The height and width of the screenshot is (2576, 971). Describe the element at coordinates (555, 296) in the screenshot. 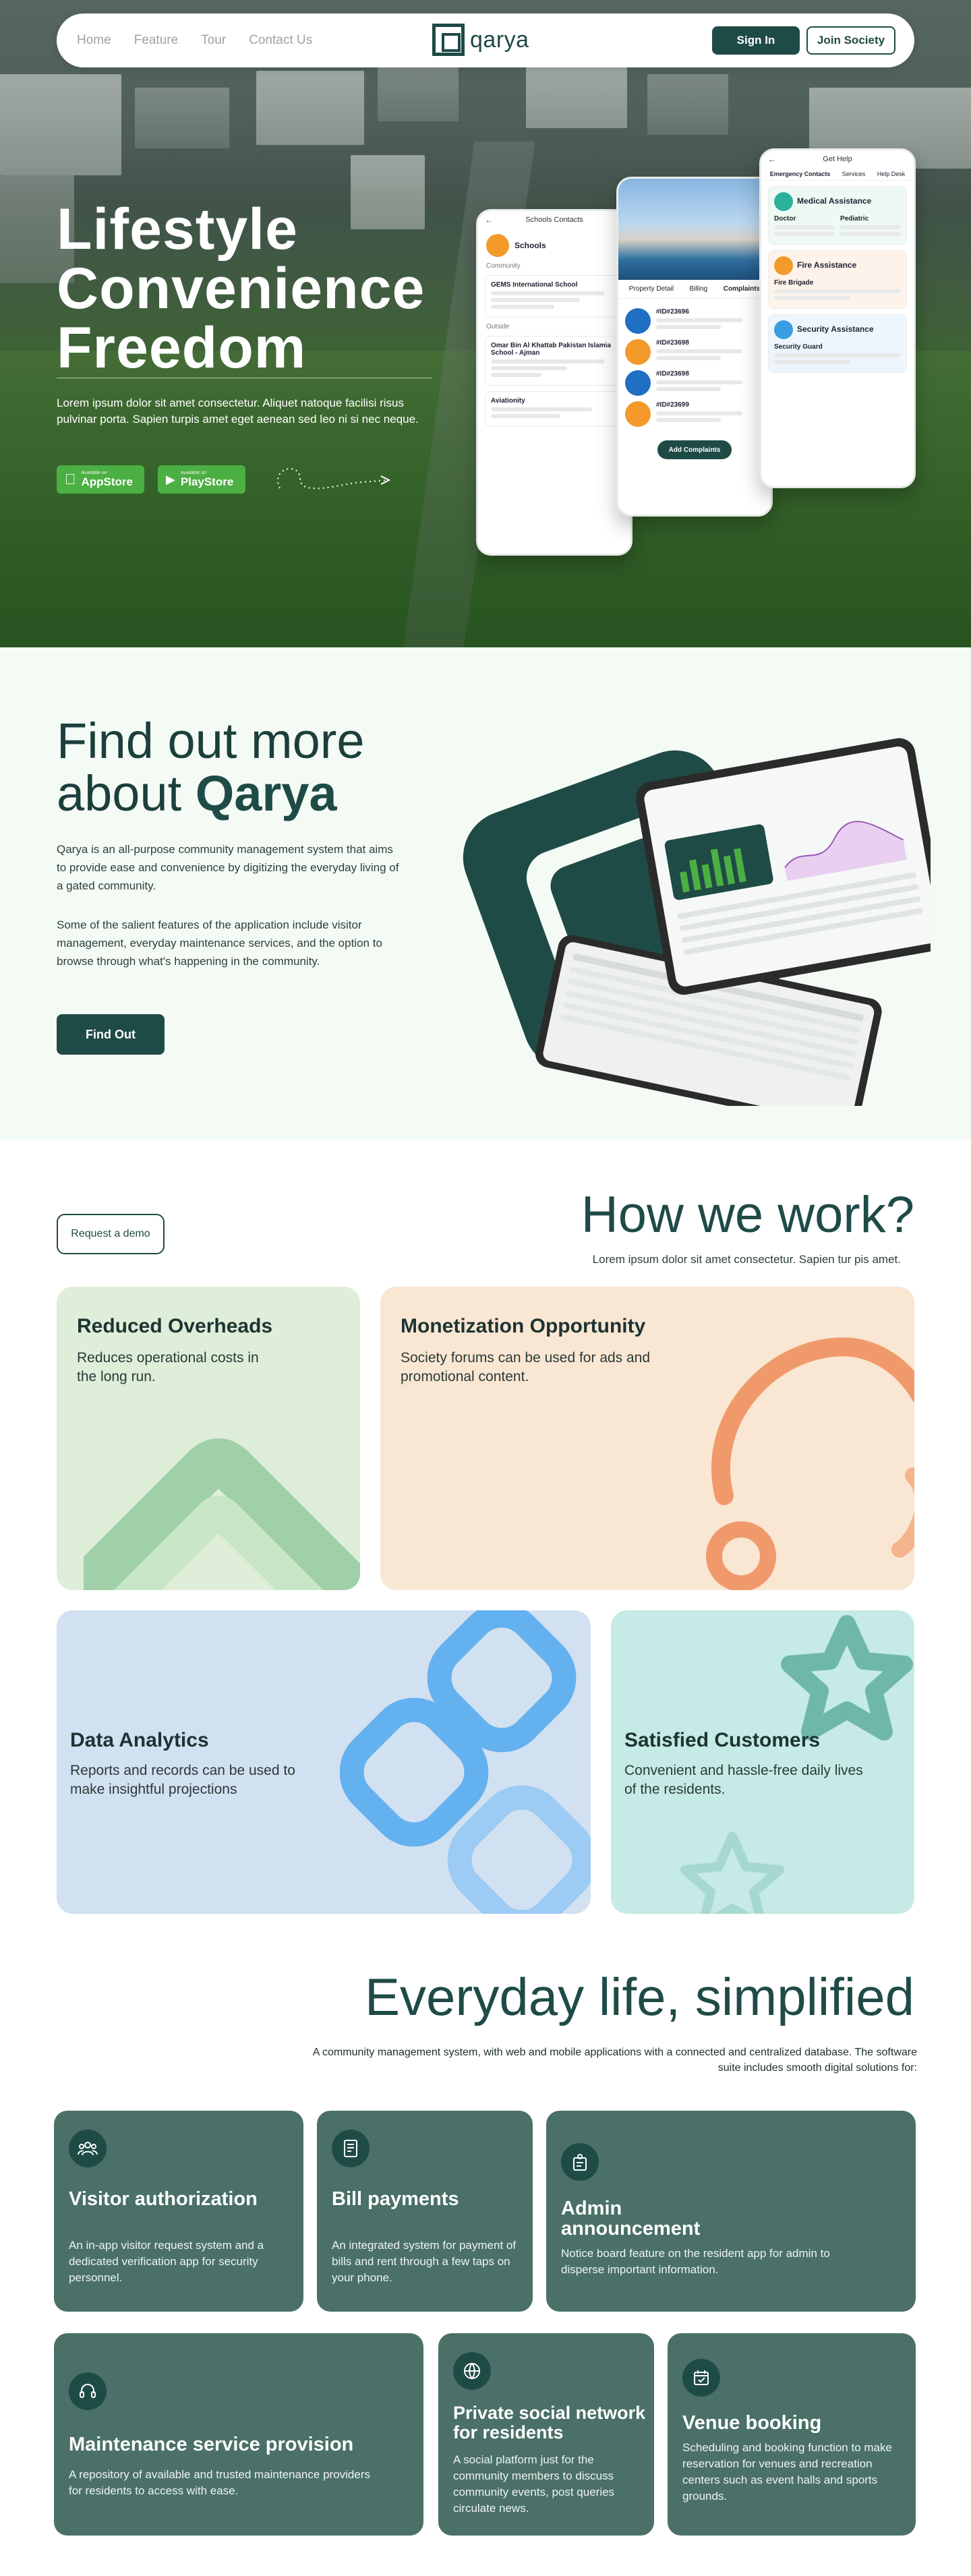

I see `school-card: GEMS International School` at that location.